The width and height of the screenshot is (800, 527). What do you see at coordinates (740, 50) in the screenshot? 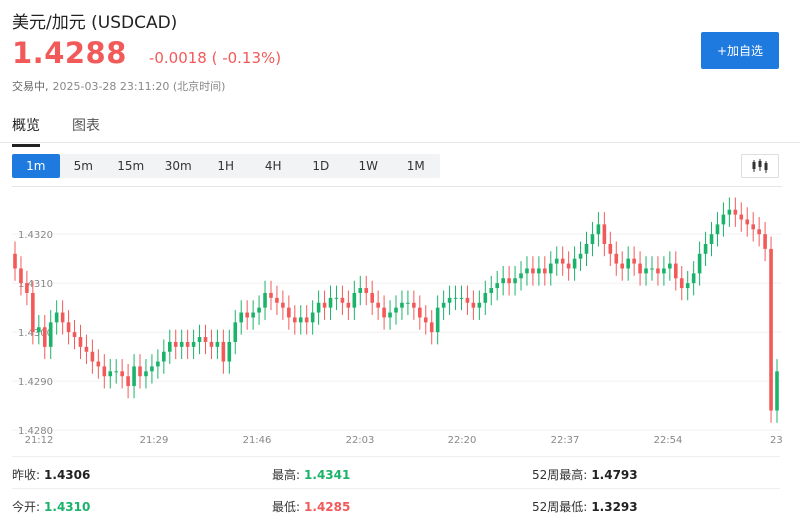
I see `add-watchlist-button: +加自选` at bounding box center [740, 50].